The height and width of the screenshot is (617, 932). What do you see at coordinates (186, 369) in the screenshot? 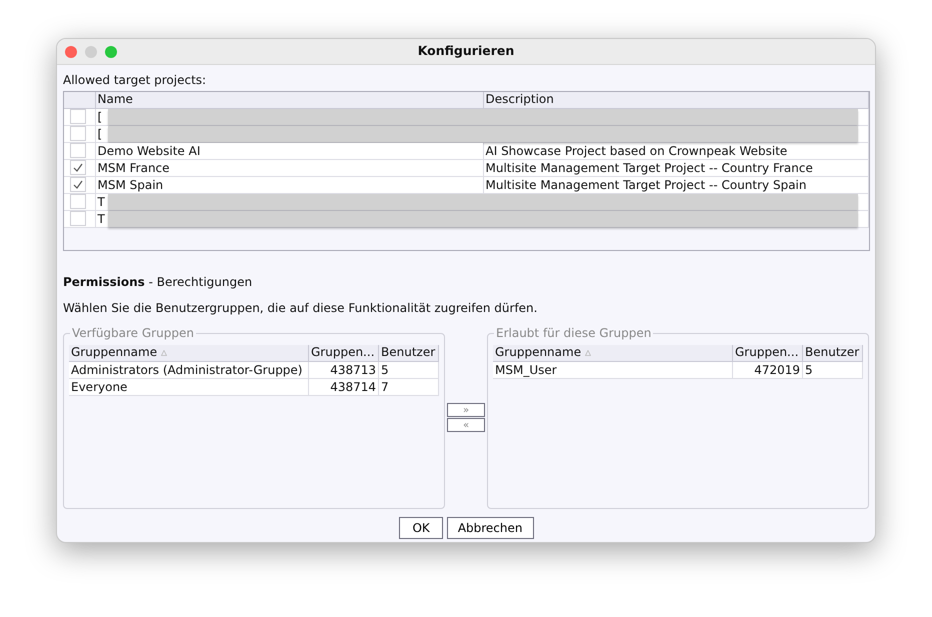
I see `table-cell: Administrators (Administrator-Gruppe)` at bounding box center [186, 369].